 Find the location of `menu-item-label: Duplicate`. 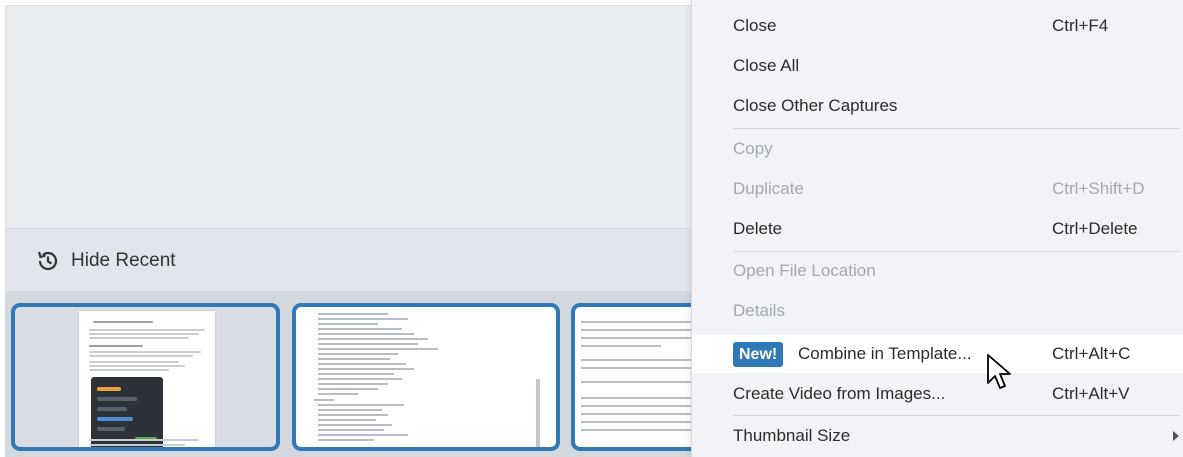

menu-item-label: Duplicate is located at coordinates (768, 188).